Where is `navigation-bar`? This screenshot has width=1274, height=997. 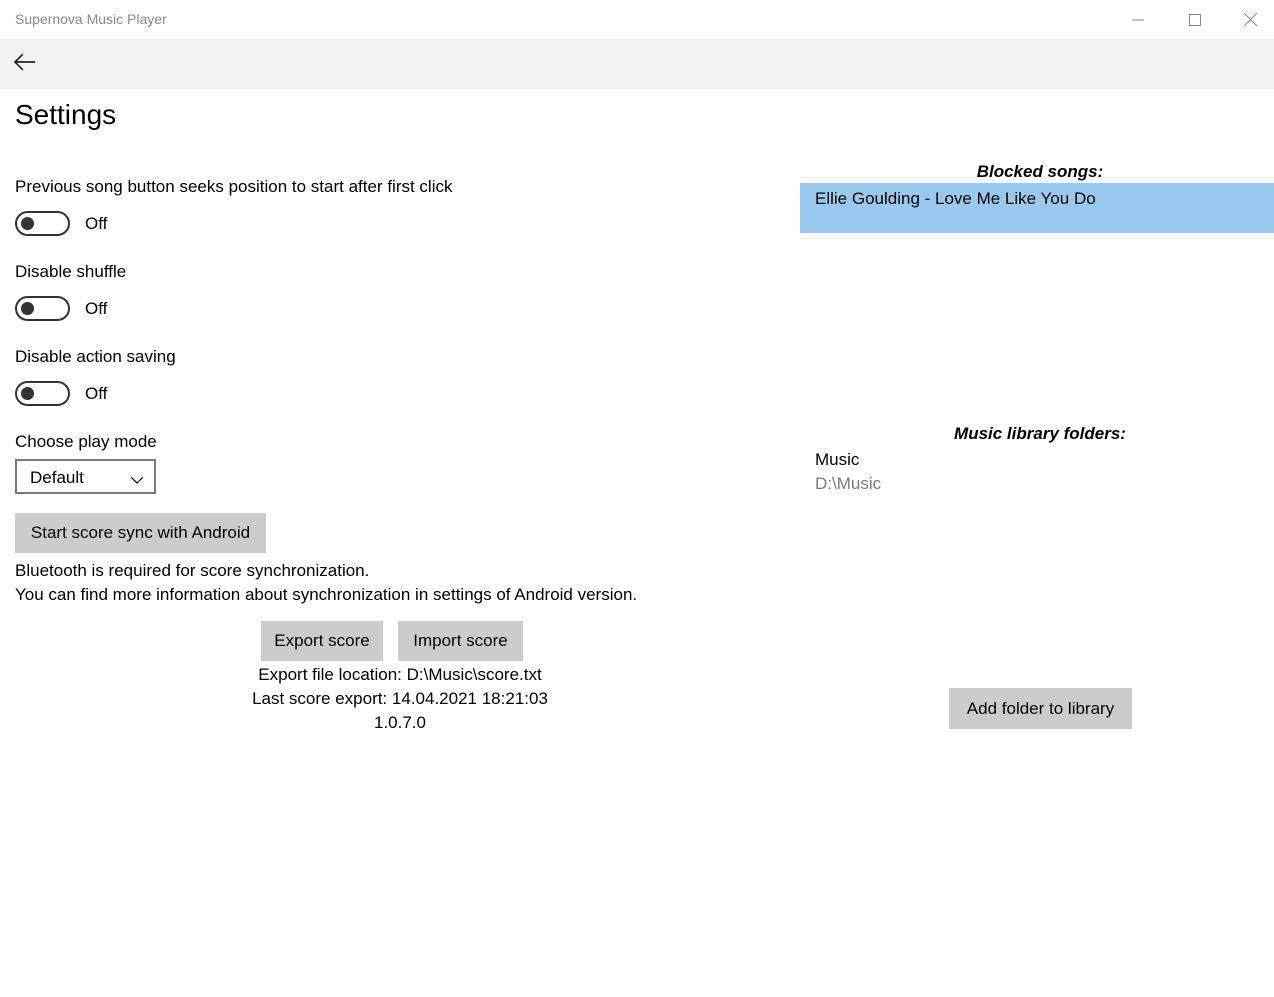 navigation-bar is located at coordinates (637, 64).